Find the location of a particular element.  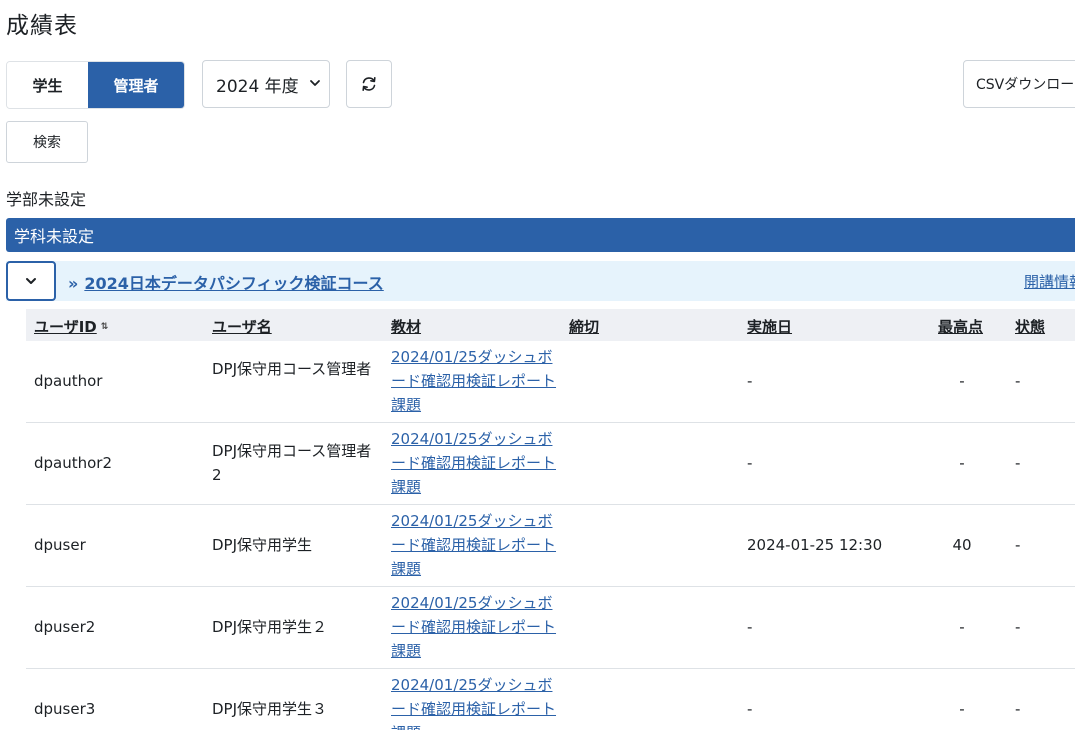

table-header: ユーザID ⇅ ユーザ名 教材 締切 実施日 最高点 状態 is located at coordinates (550, 325).